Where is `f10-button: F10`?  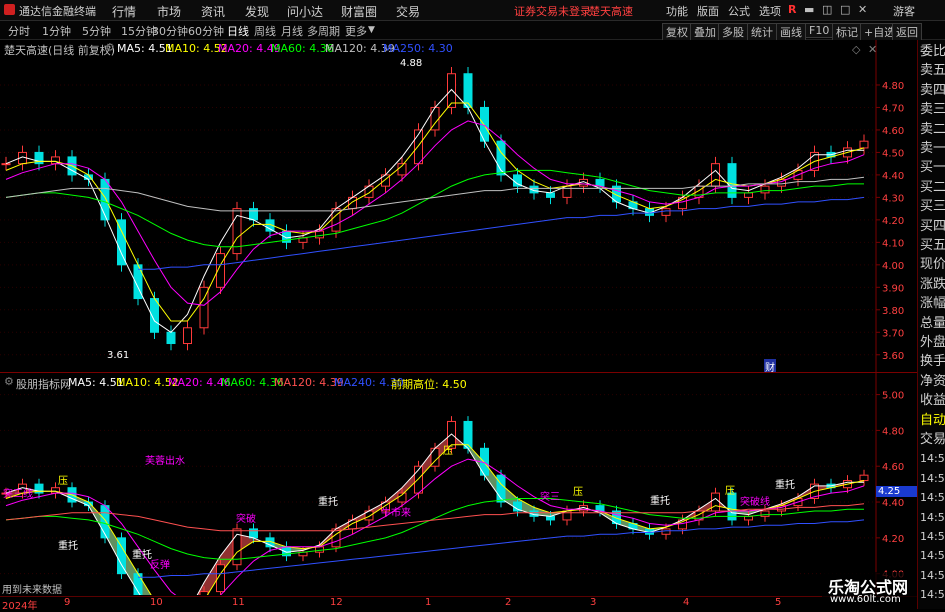
f10-button: F10 is located at coordinates (819, 30).